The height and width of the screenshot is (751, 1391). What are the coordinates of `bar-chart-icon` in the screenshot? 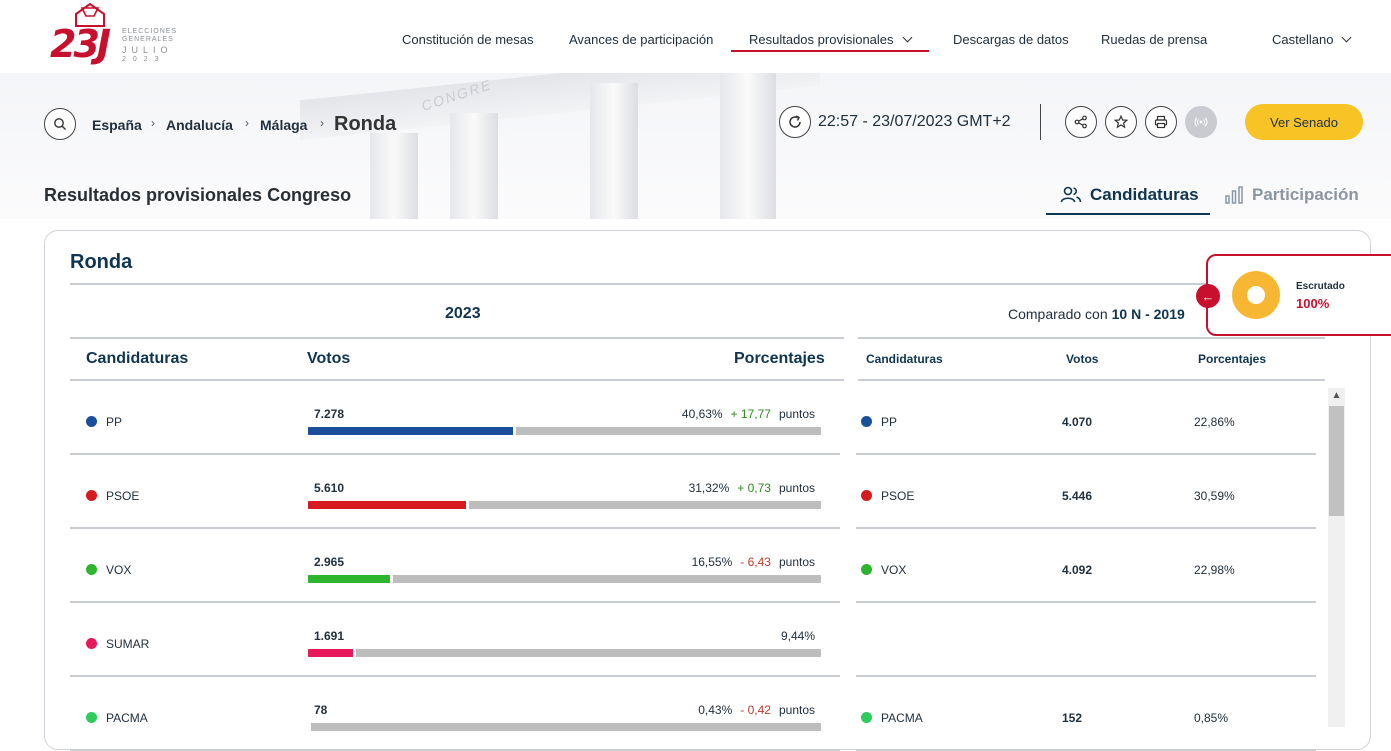 It's located at (1234, 195).